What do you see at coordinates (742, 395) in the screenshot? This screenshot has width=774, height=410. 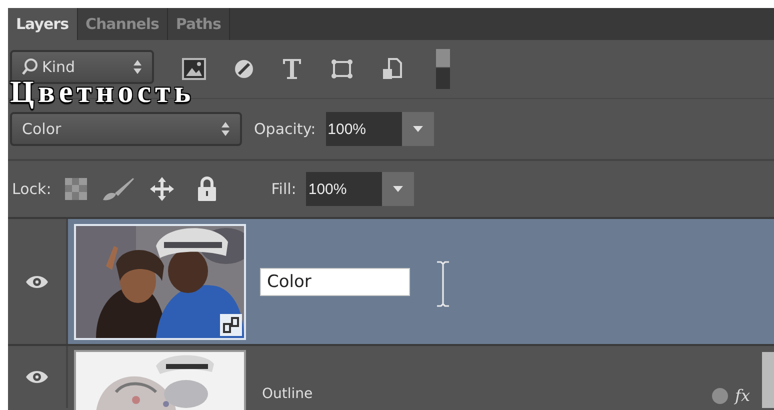 I see `effects-label: fx` at bounding box center [742, 395].